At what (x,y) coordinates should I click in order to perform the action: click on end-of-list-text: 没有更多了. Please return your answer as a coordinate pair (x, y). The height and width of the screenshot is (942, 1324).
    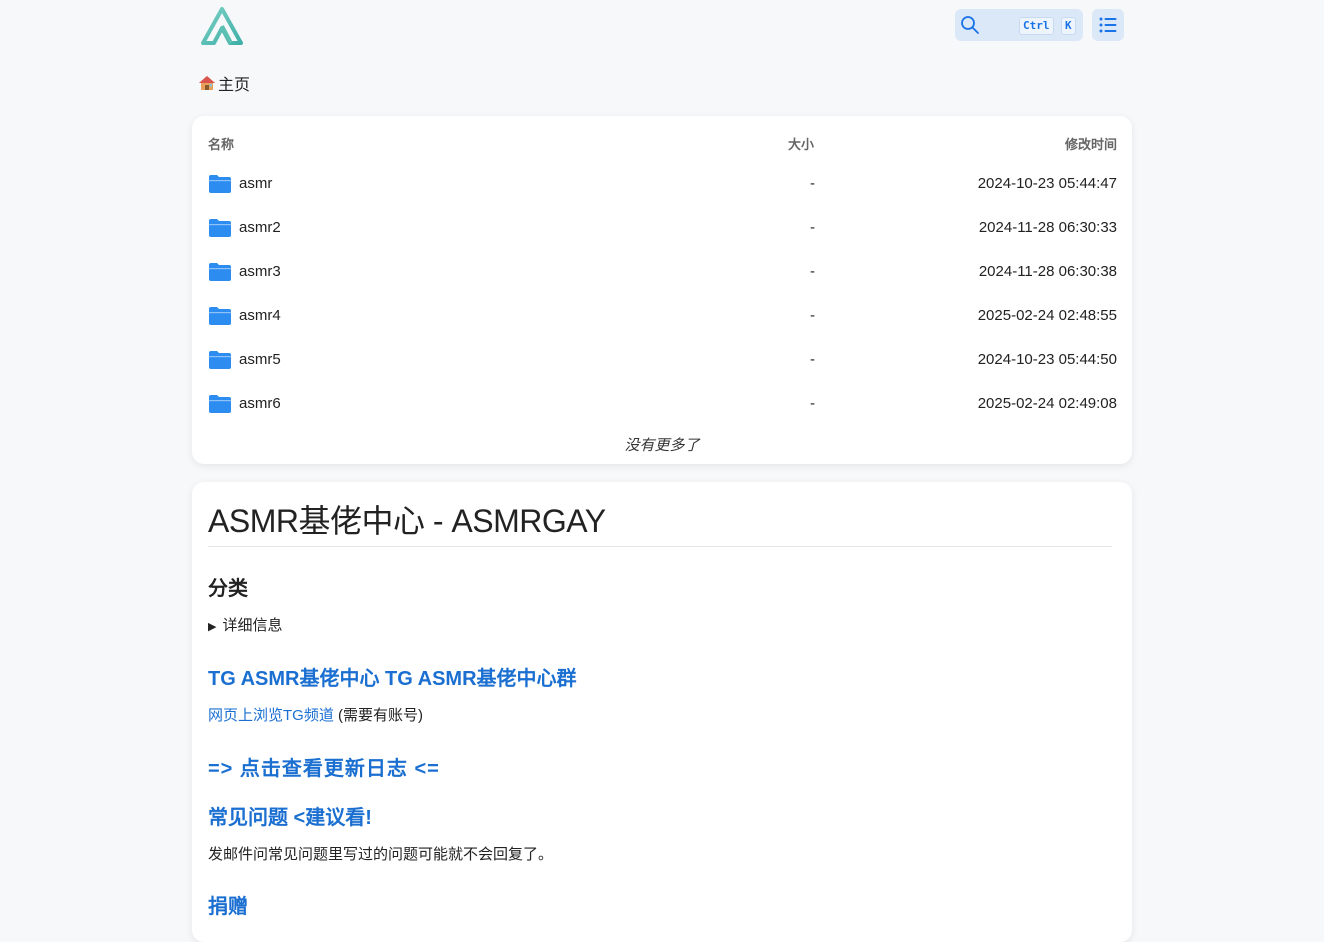
    Looking at the image, I should click on (662, 445).